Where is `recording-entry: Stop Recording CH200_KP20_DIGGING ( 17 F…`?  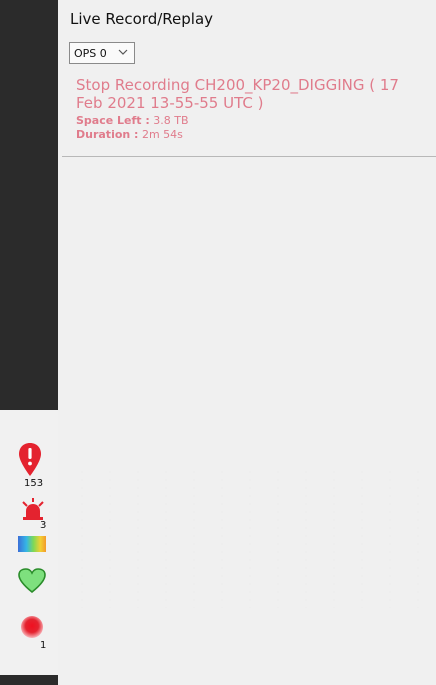
recording-entry: Stop Recording CH200_KP20_DIGGING ( 17 F… is located at coordinates (251, 109).